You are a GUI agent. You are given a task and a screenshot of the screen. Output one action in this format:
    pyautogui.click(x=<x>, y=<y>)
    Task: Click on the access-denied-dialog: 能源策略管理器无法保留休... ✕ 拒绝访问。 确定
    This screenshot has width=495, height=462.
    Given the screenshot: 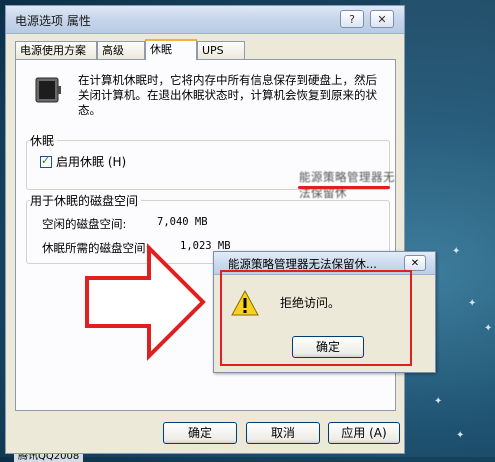 What is the action you would take?
    pyautogui.click(x=324, y=312)
    